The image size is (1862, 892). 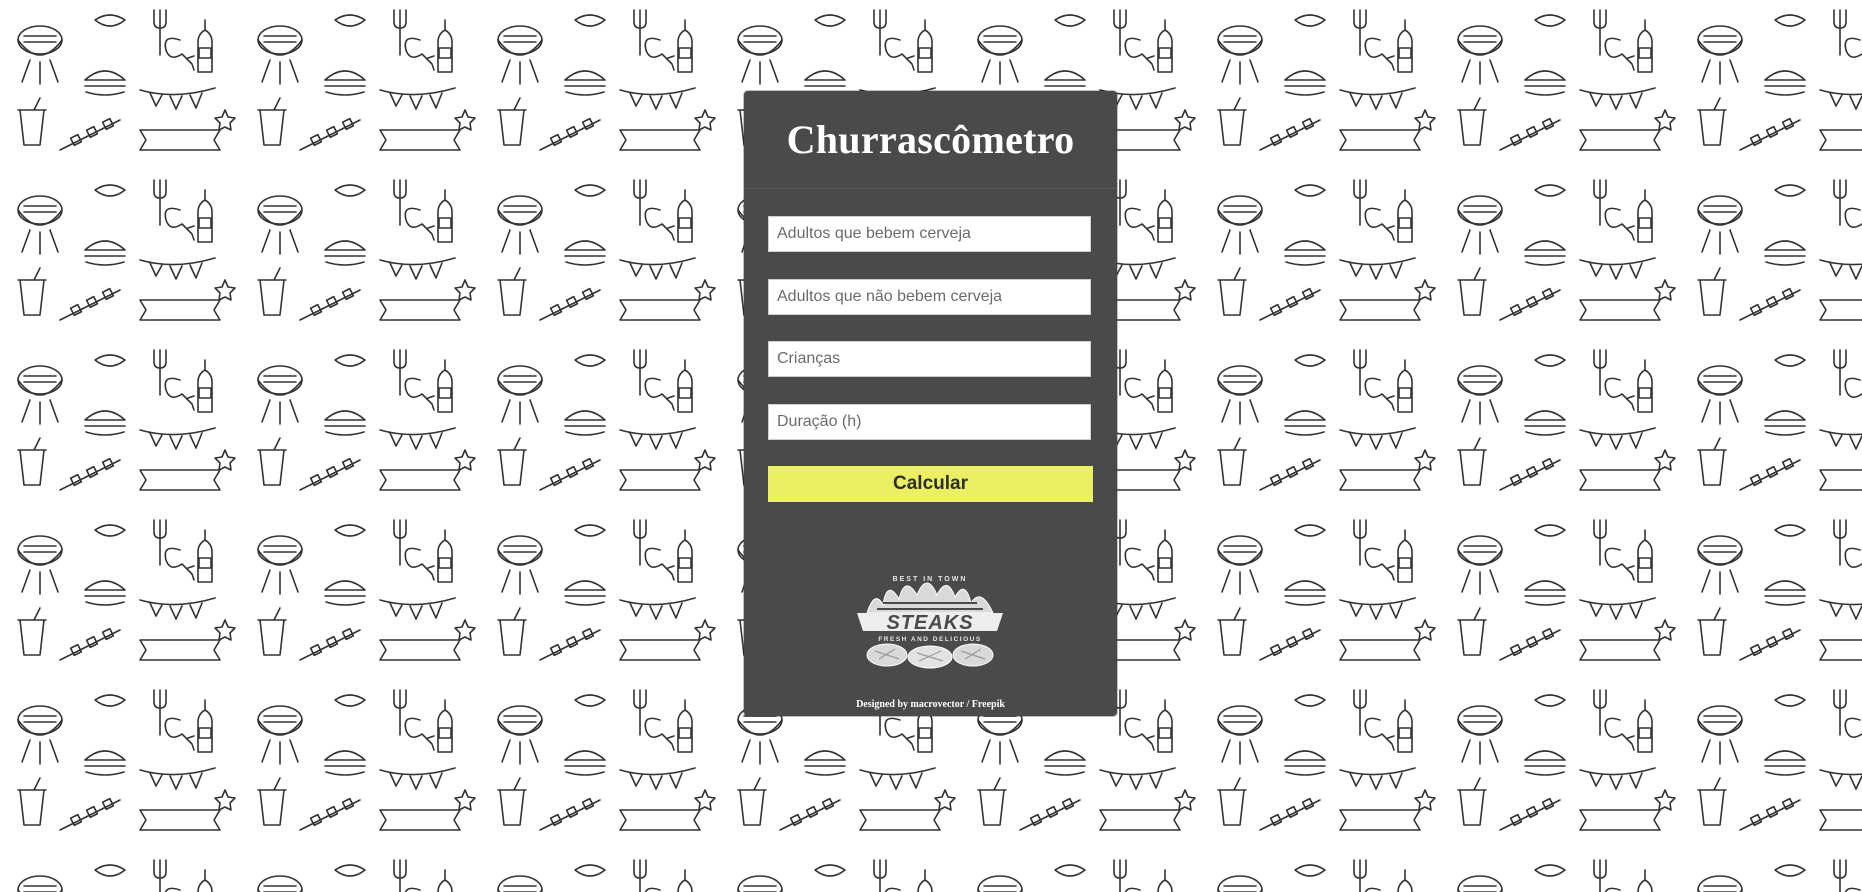 I want to click on page-title: Churrascômetro, so click(x=930, y=139).